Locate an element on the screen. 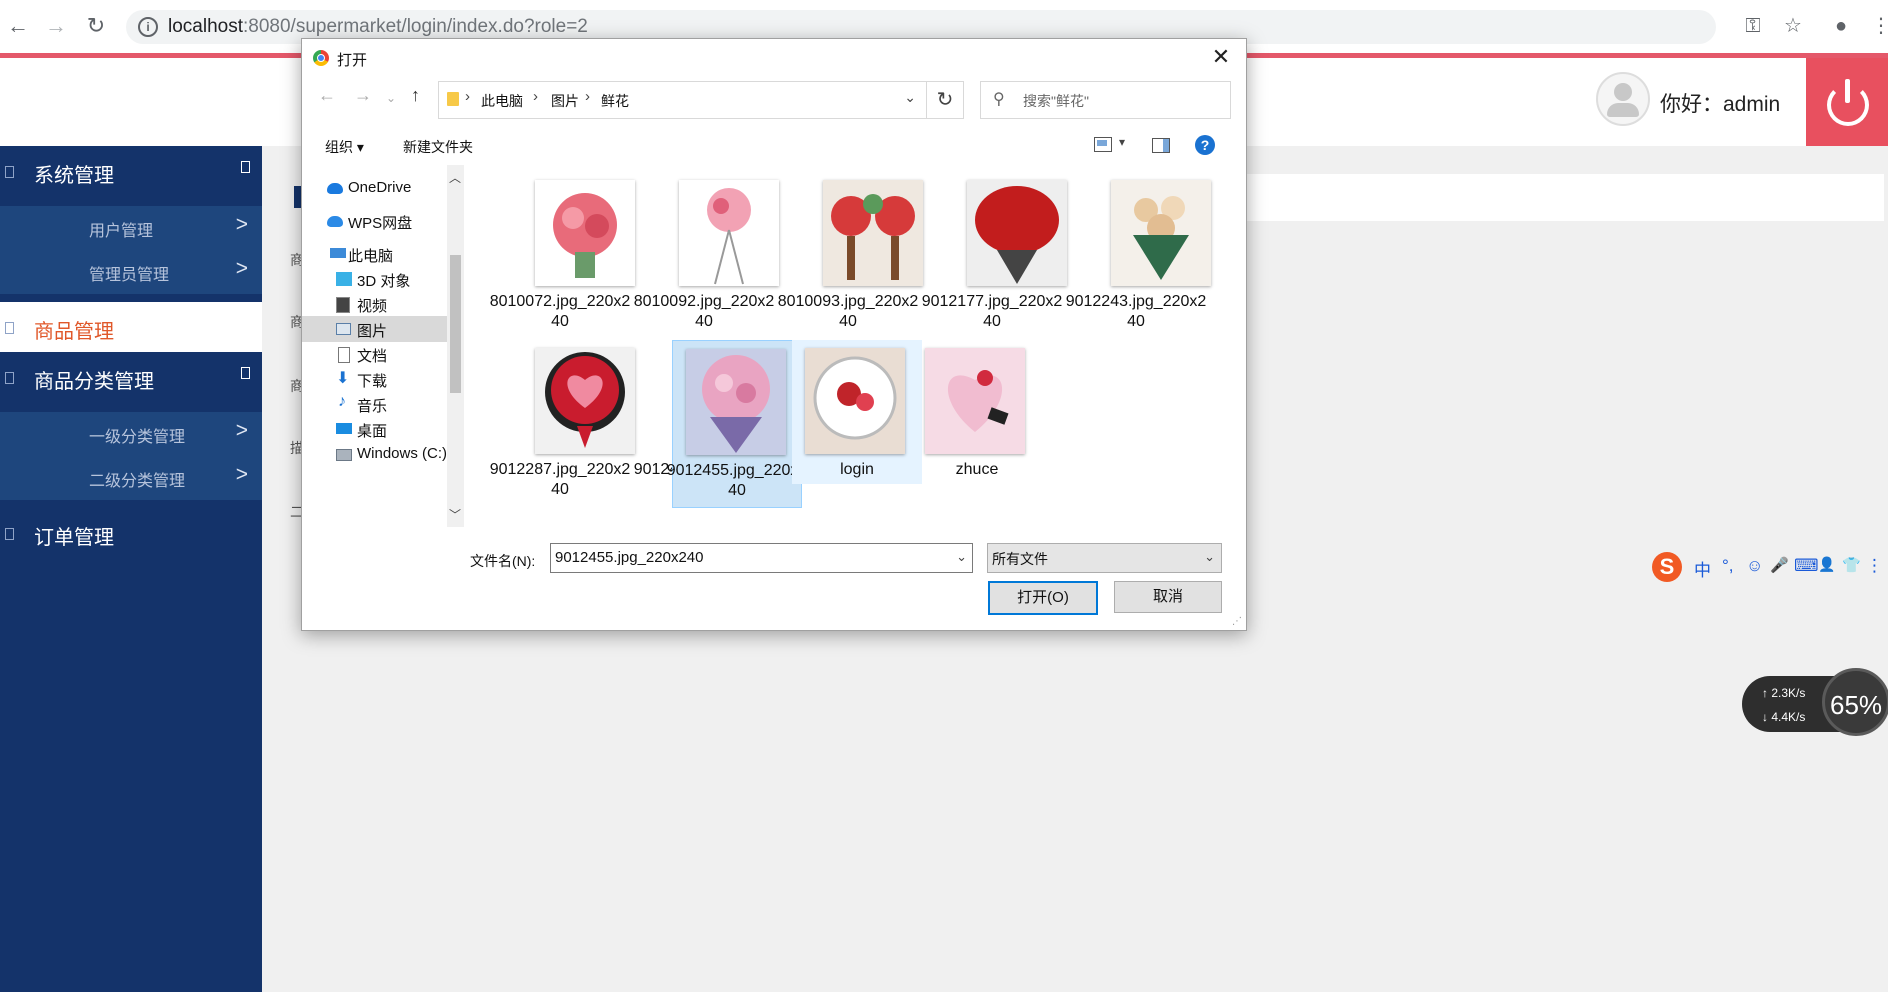  nav-item-onedrive: OneDrive is located at coordinates (374, 188).